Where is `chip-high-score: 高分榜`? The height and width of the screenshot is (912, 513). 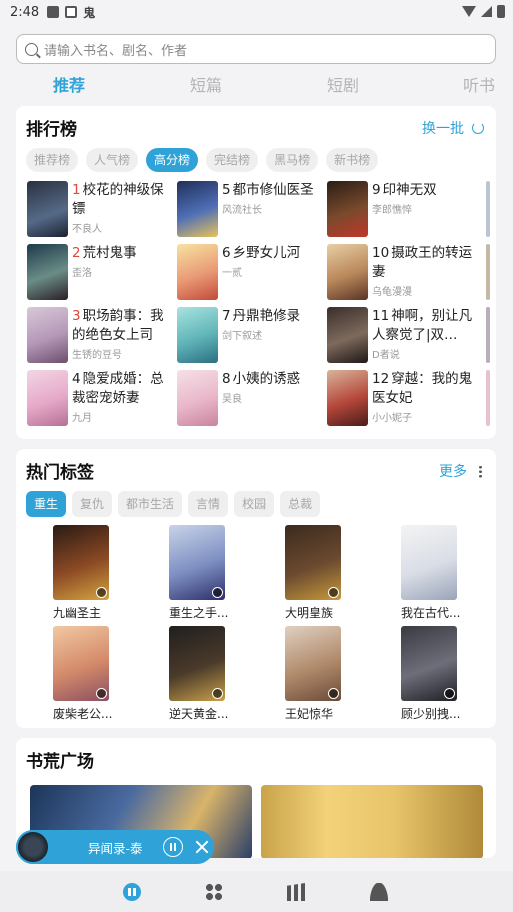
chip-high-score: 高分榜 is located at coordinates (172, 160).